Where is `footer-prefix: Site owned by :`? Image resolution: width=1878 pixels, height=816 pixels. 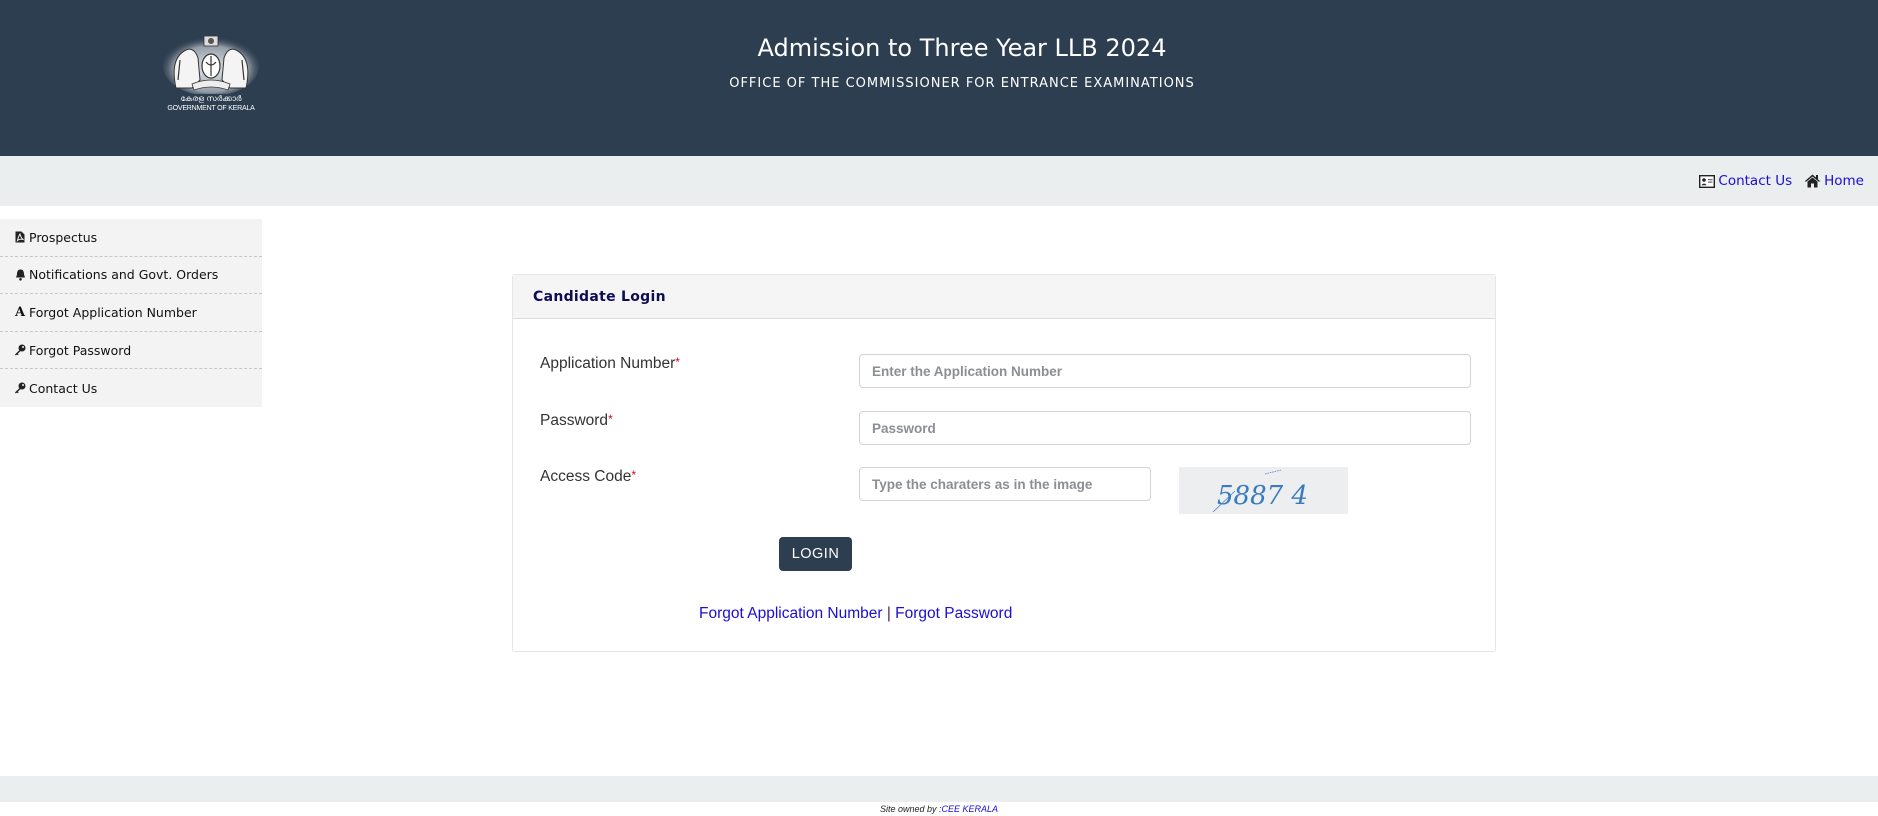 footer-prefix: Site owned by : is located at coordinates (910, 809).